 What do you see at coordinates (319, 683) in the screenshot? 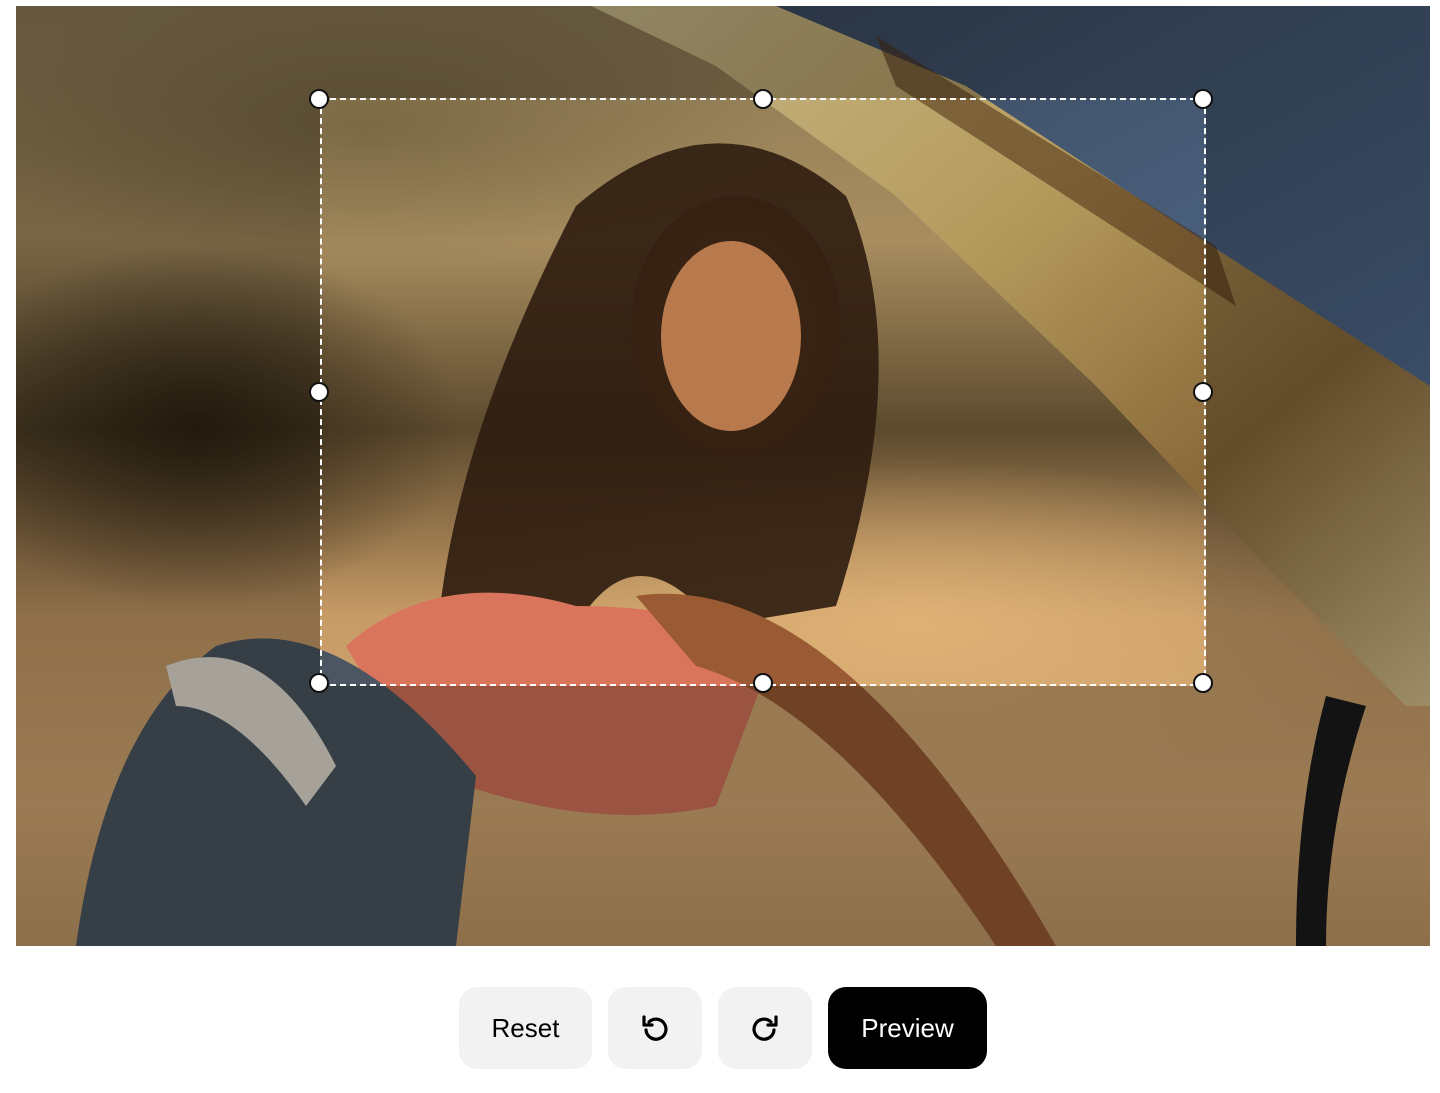
I see `crop-handle-bottom-left` at bounding box center [319, 683].